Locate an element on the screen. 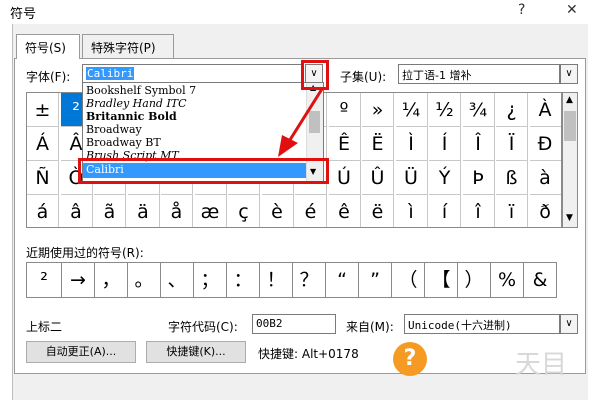  symbol-cell: À is located at coordinates (545, 110).